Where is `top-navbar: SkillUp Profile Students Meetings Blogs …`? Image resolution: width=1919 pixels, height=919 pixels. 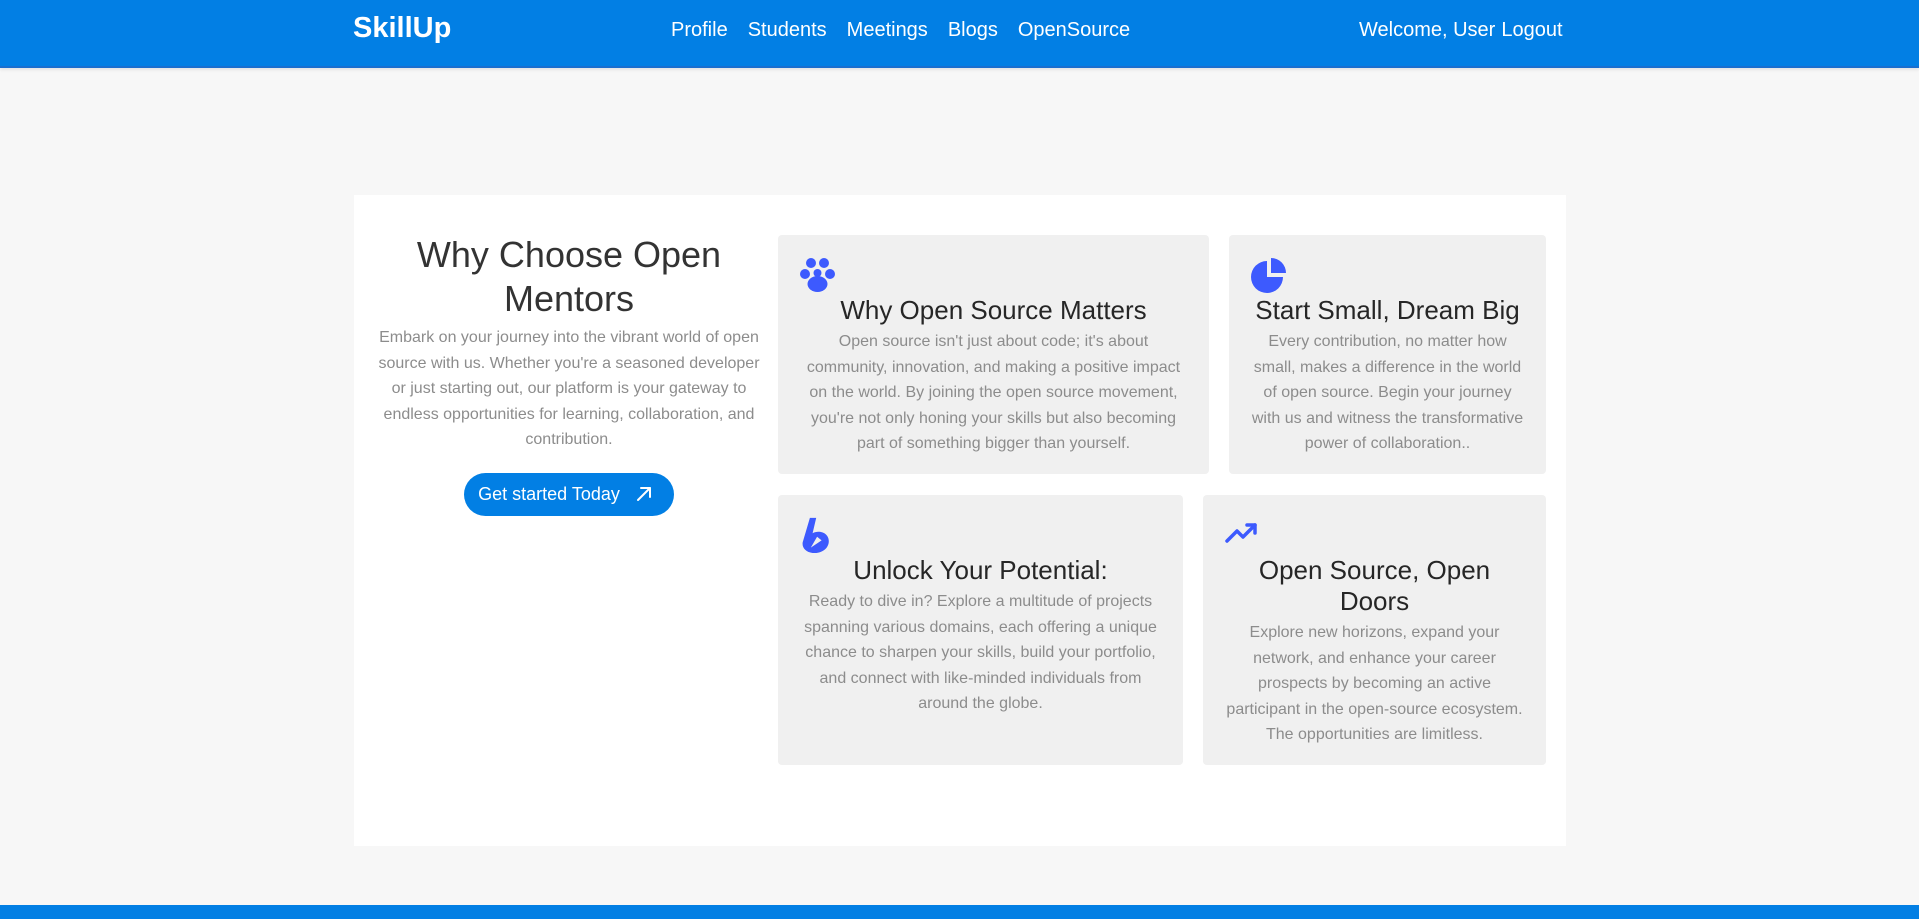
top-navbar: SkillUp Profile Students Meetings Blogs … is located at coordinates (959, 34).